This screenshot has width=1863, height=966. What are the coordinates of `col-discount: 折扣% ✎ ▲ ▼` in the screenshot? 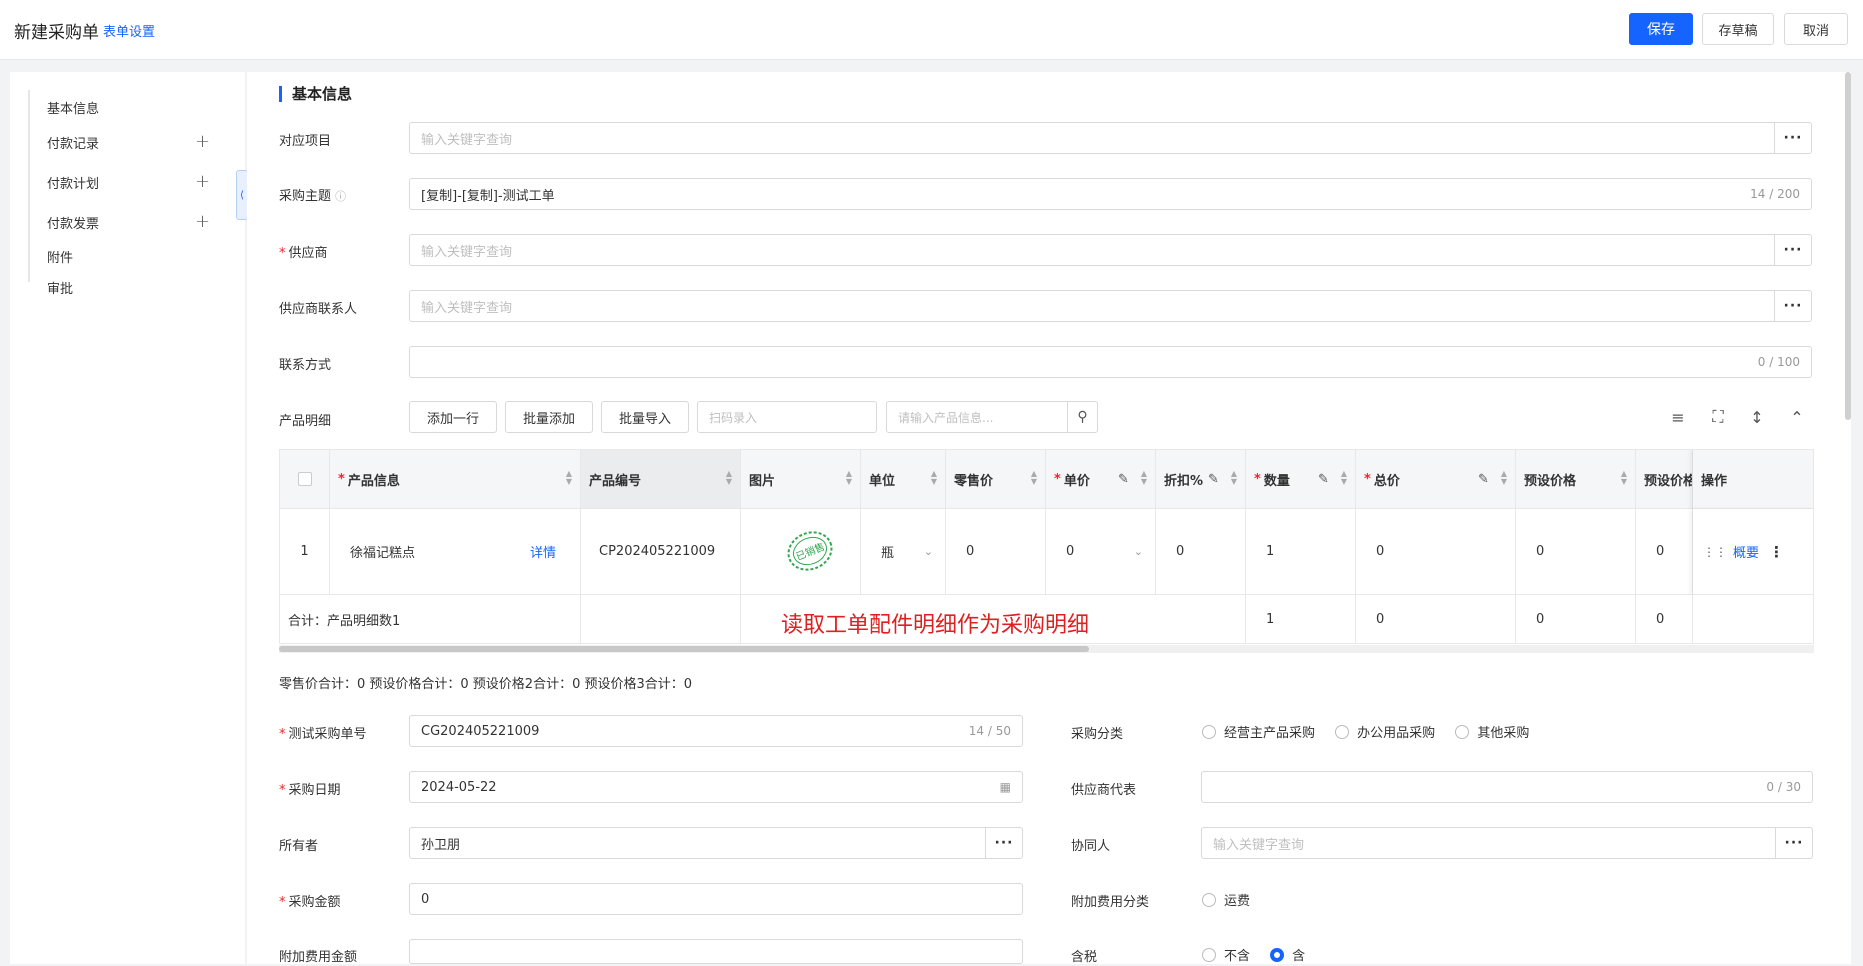 It's located at (1201, 479).